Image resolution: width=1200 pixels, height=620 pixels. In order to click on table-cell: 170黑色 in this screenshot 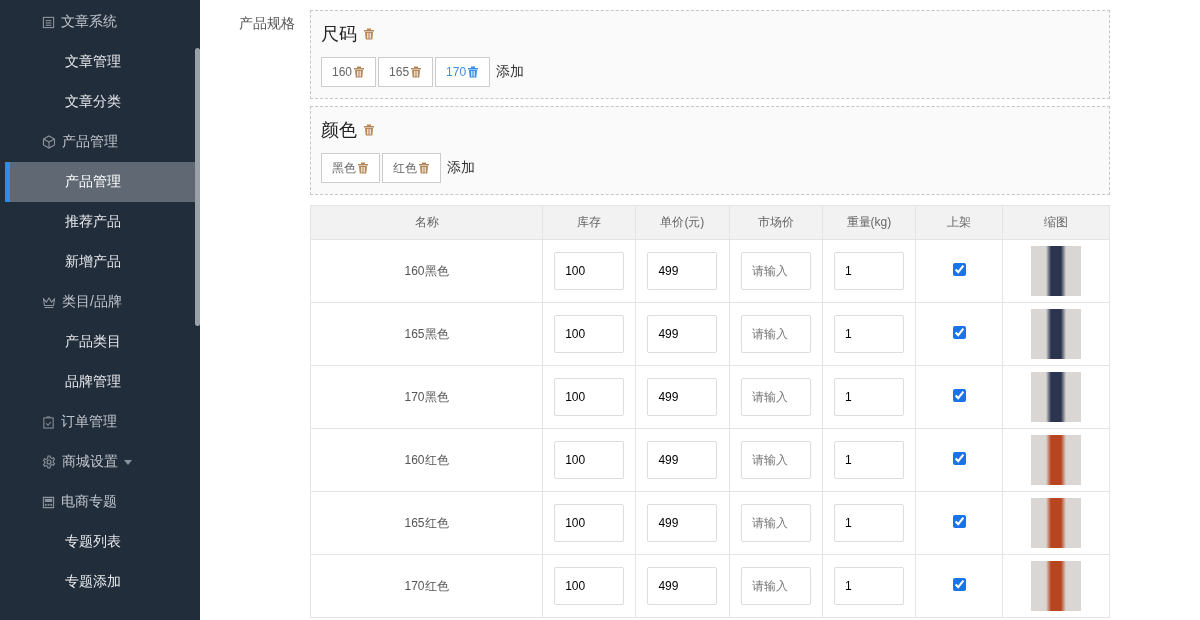, I will do `click(426, 397)`.